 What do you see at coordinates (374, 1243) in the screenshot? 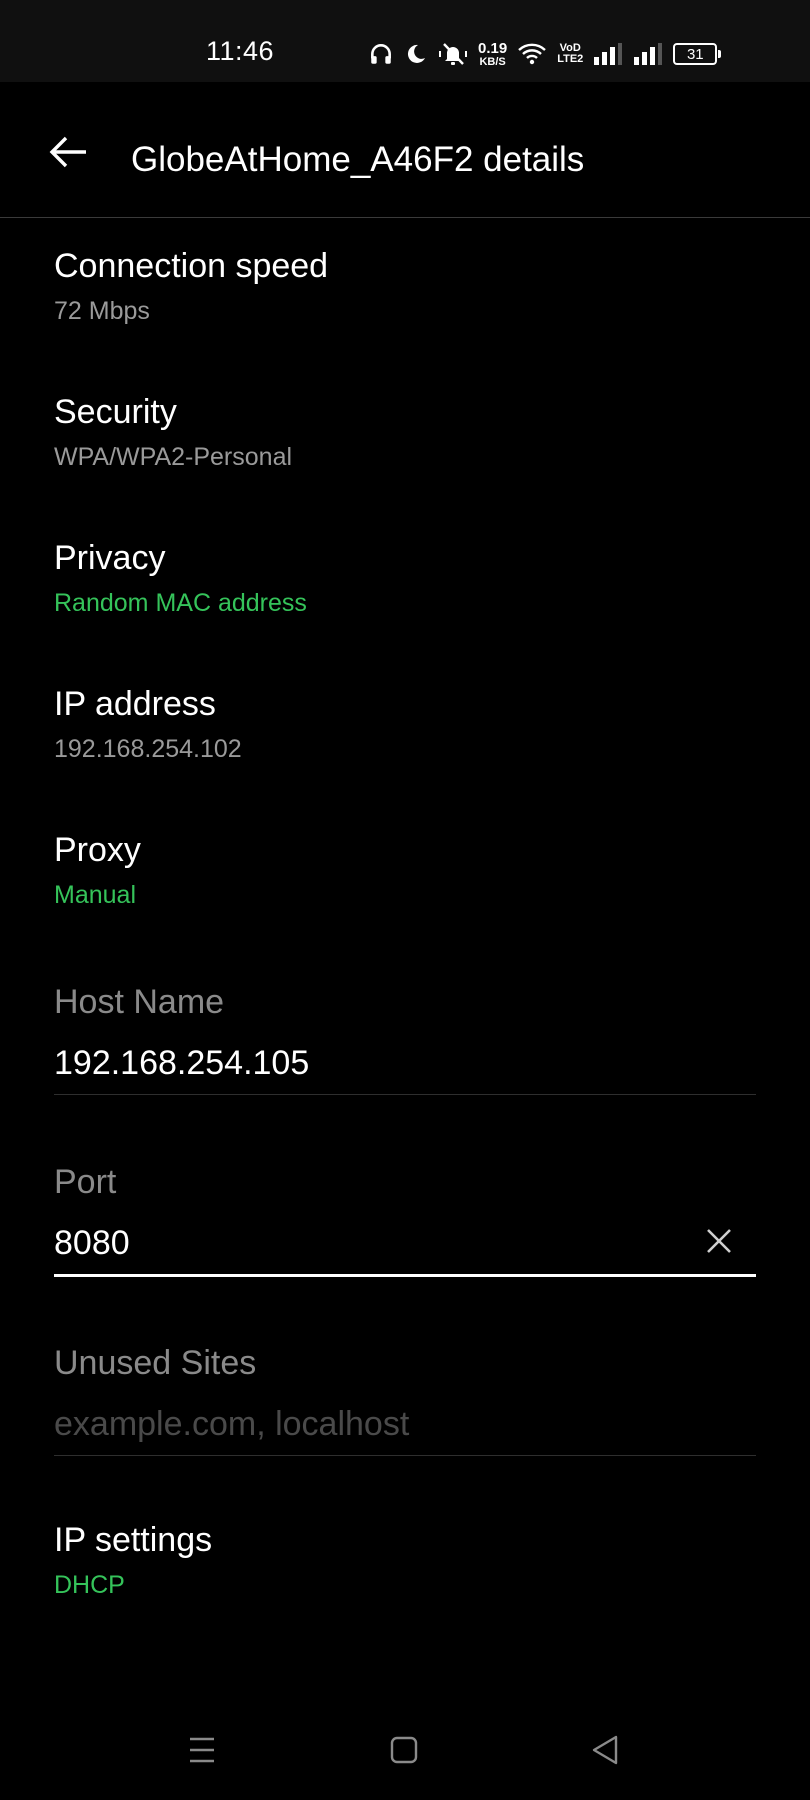
I see `port-input` at bounding box center [374, 1243].